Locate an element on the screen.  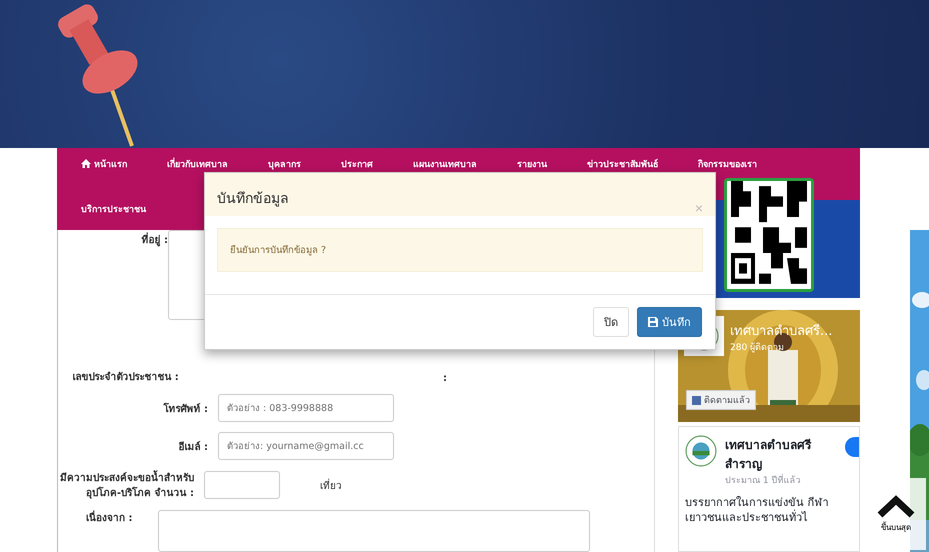
cancel-button: ปิด is located at coordinates (611, 322).